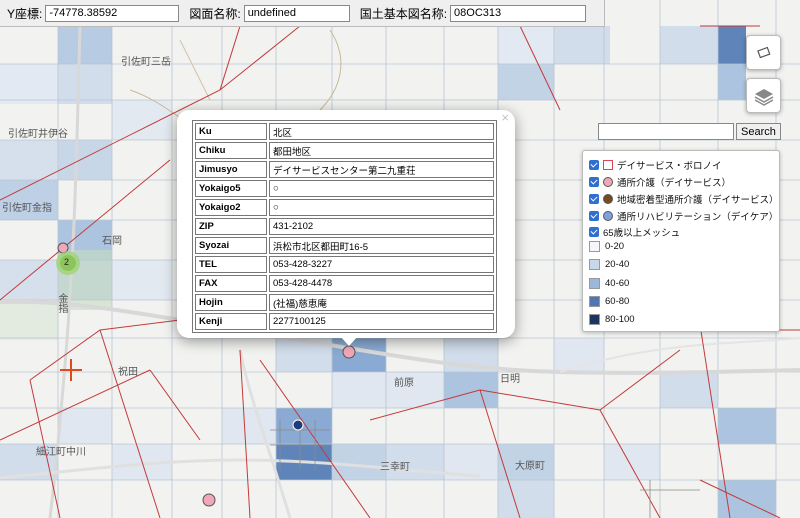  I want to click on map-label: 日明, so click(510, 379).